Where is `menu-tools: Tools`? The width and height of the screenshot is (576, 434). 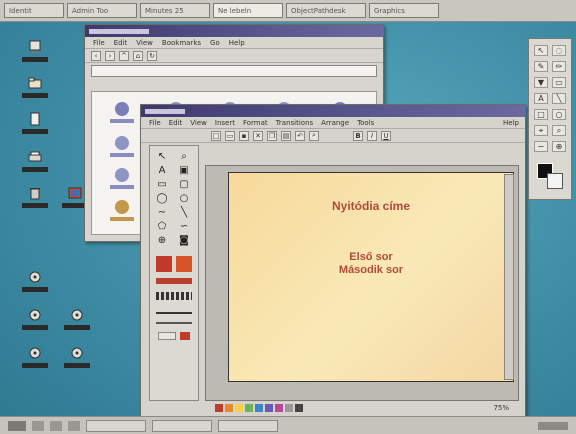 menu-tools: Tools is located at coordinates (365, 123).